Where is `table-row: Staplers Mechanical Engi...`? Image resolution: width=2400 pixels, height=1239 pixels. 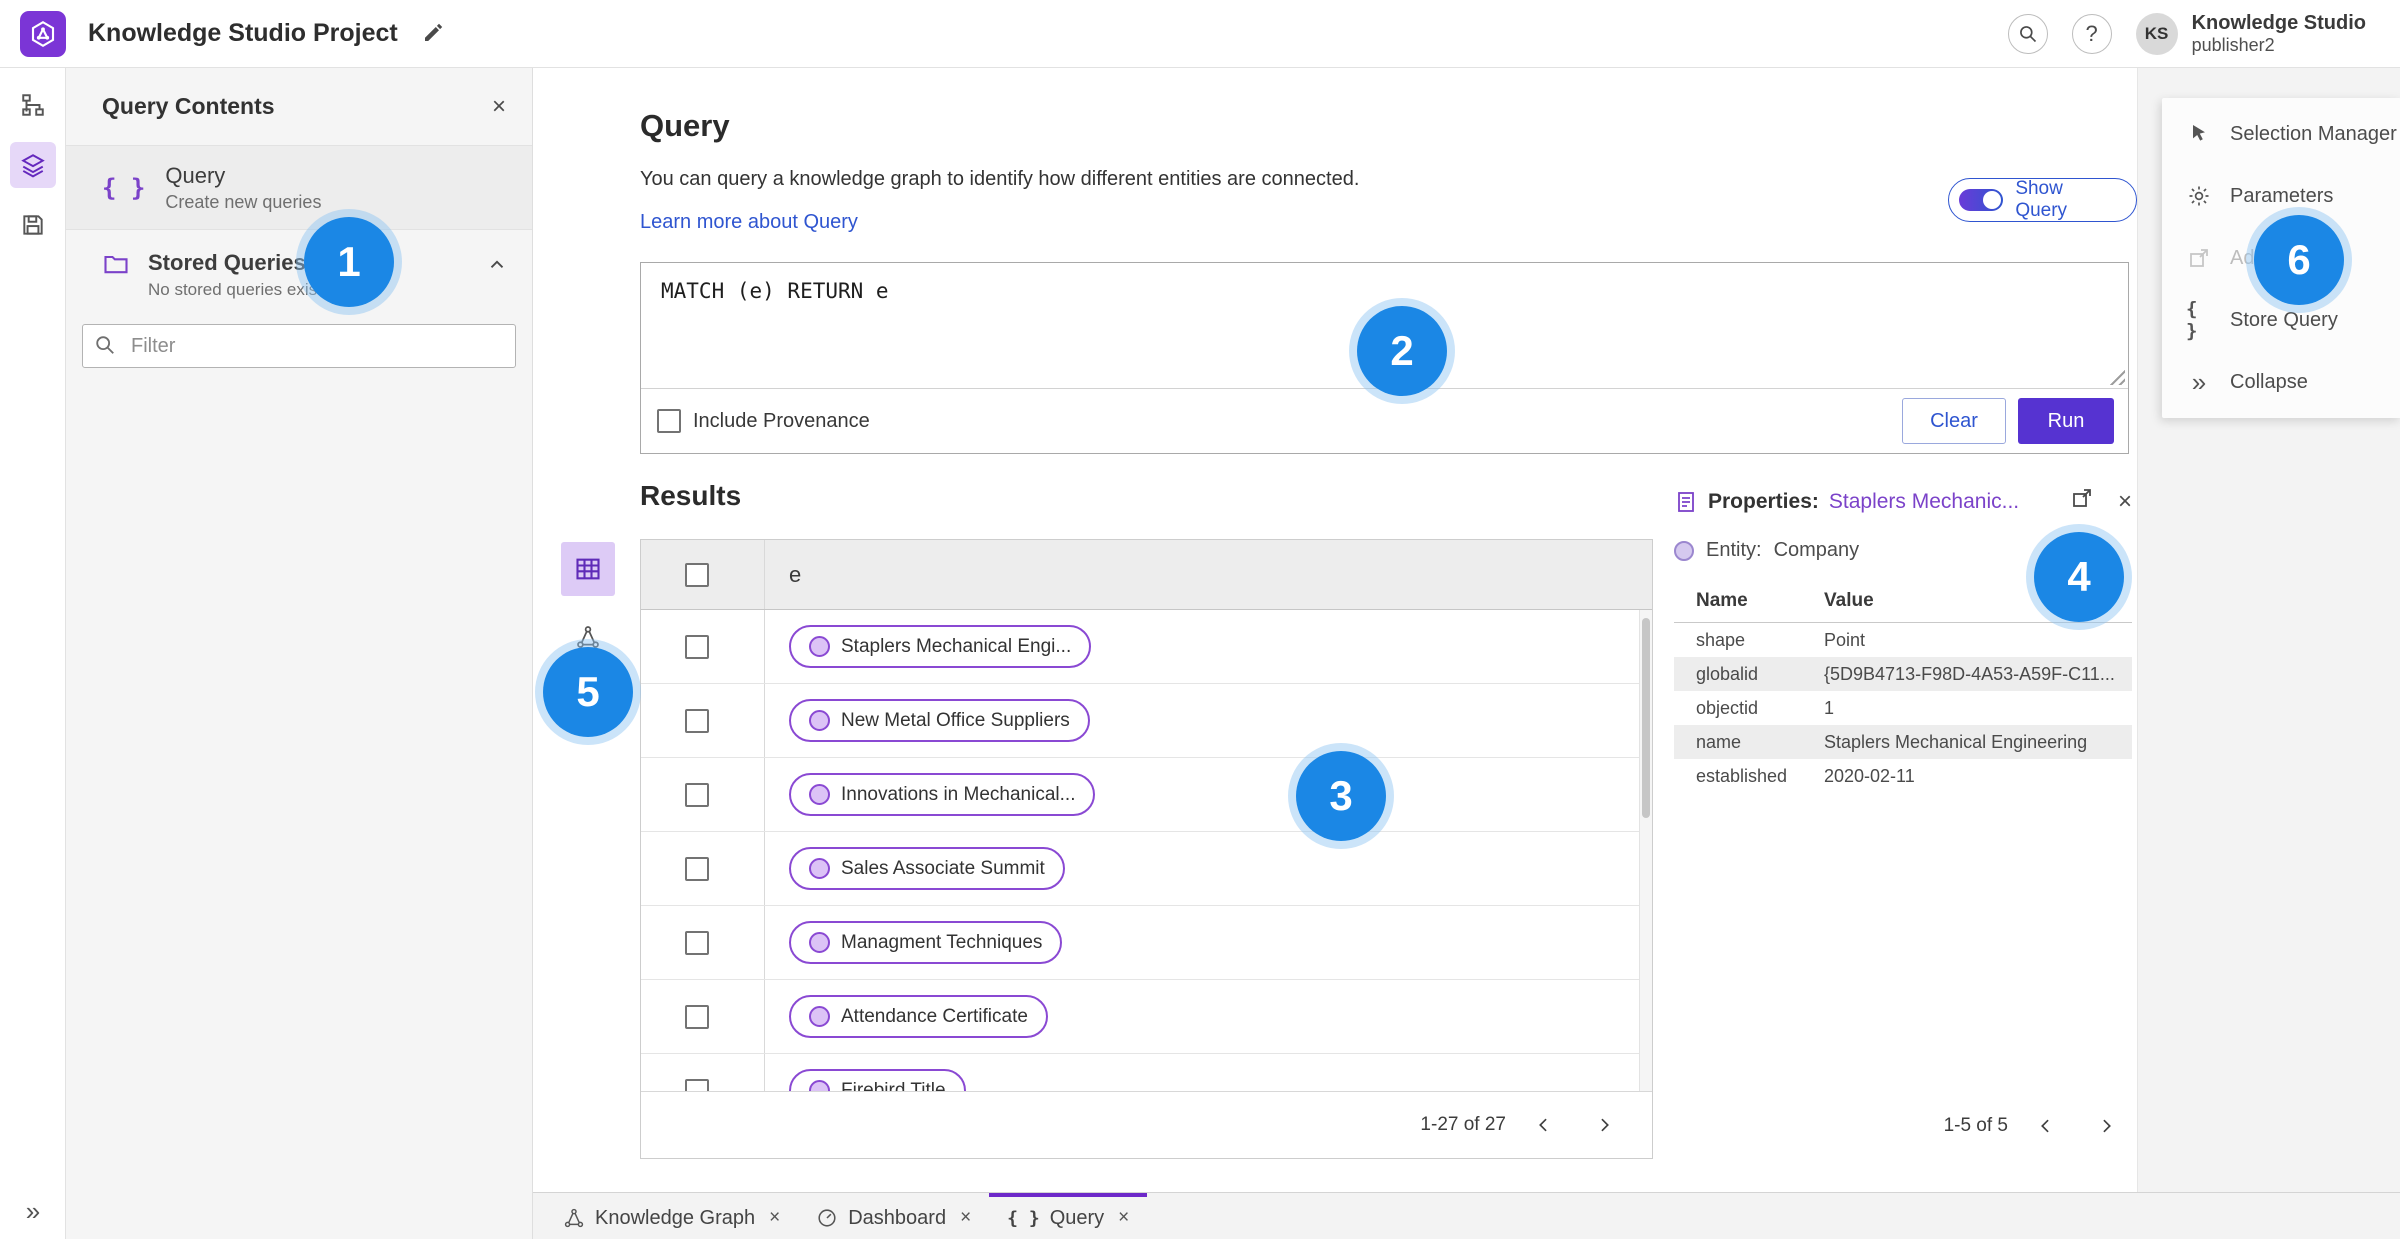 table-row: Staplers Mechanical Engi... is located at coordinates (1140, 647).